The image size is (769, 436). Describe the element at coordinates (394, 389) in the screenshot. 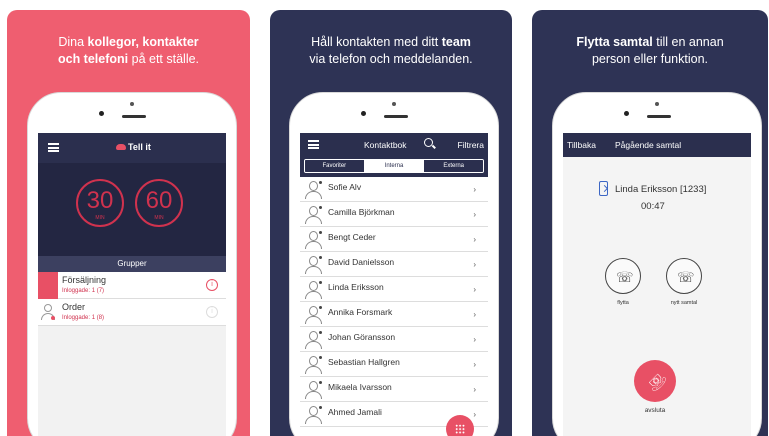

I see `contact-row: Mikaela Ivarsson ›` at that location.